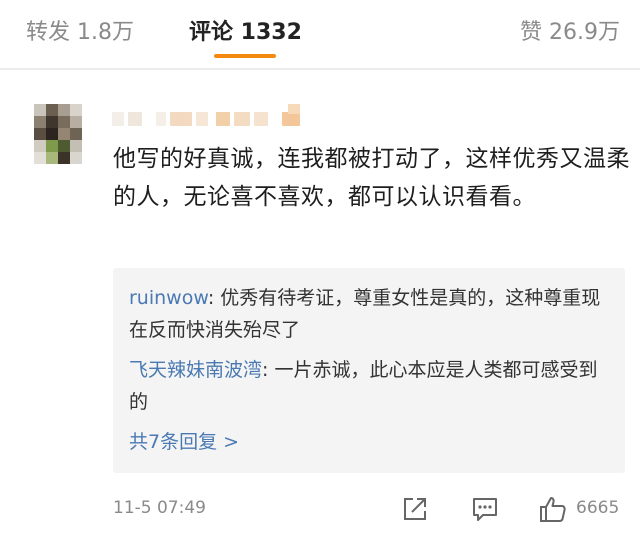 This screenshot has height=533, width=640. What do you see at coordinates (245, 56) in the screenshot?
I see `active-tab-indicator` at bounding box center [245, 56].